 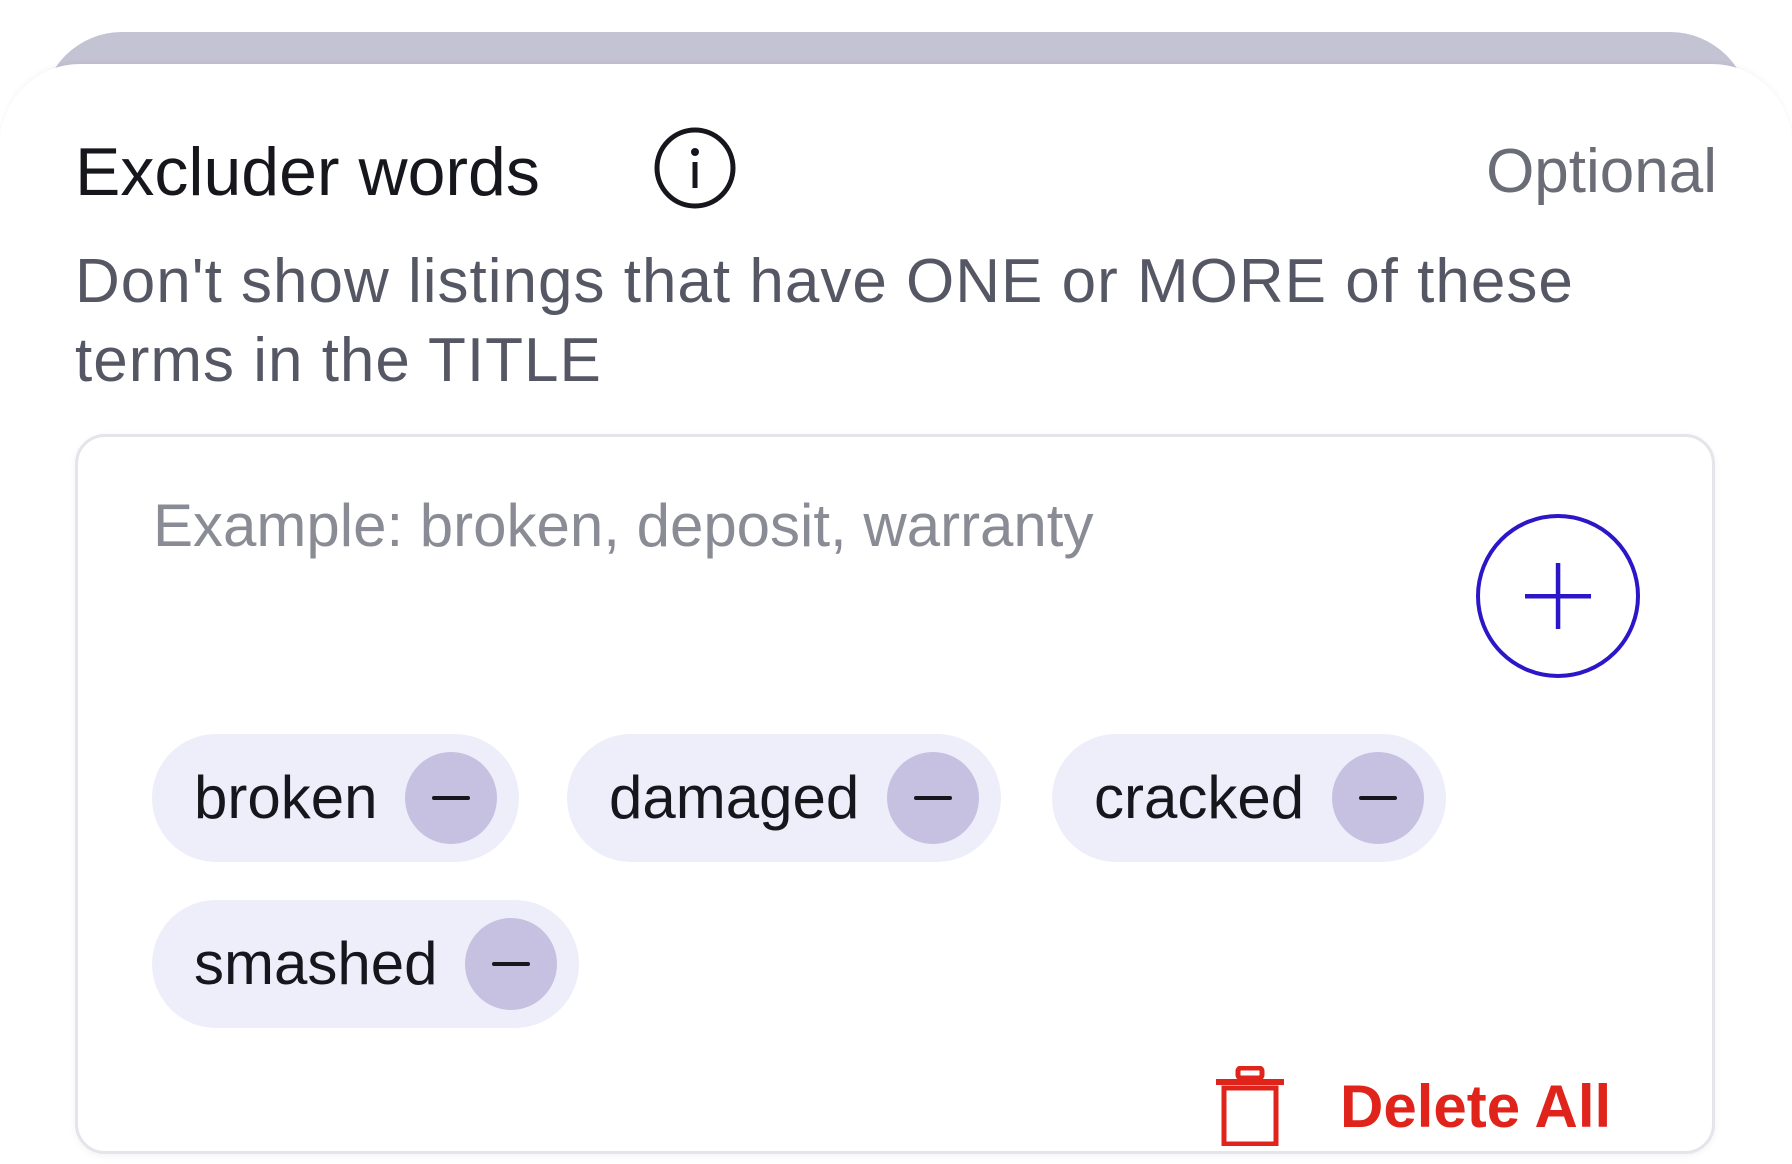 What do you see at coordinates (1558, 596) in the screenshot?
I see `add-word-button` at bounding box center [1558, 596].